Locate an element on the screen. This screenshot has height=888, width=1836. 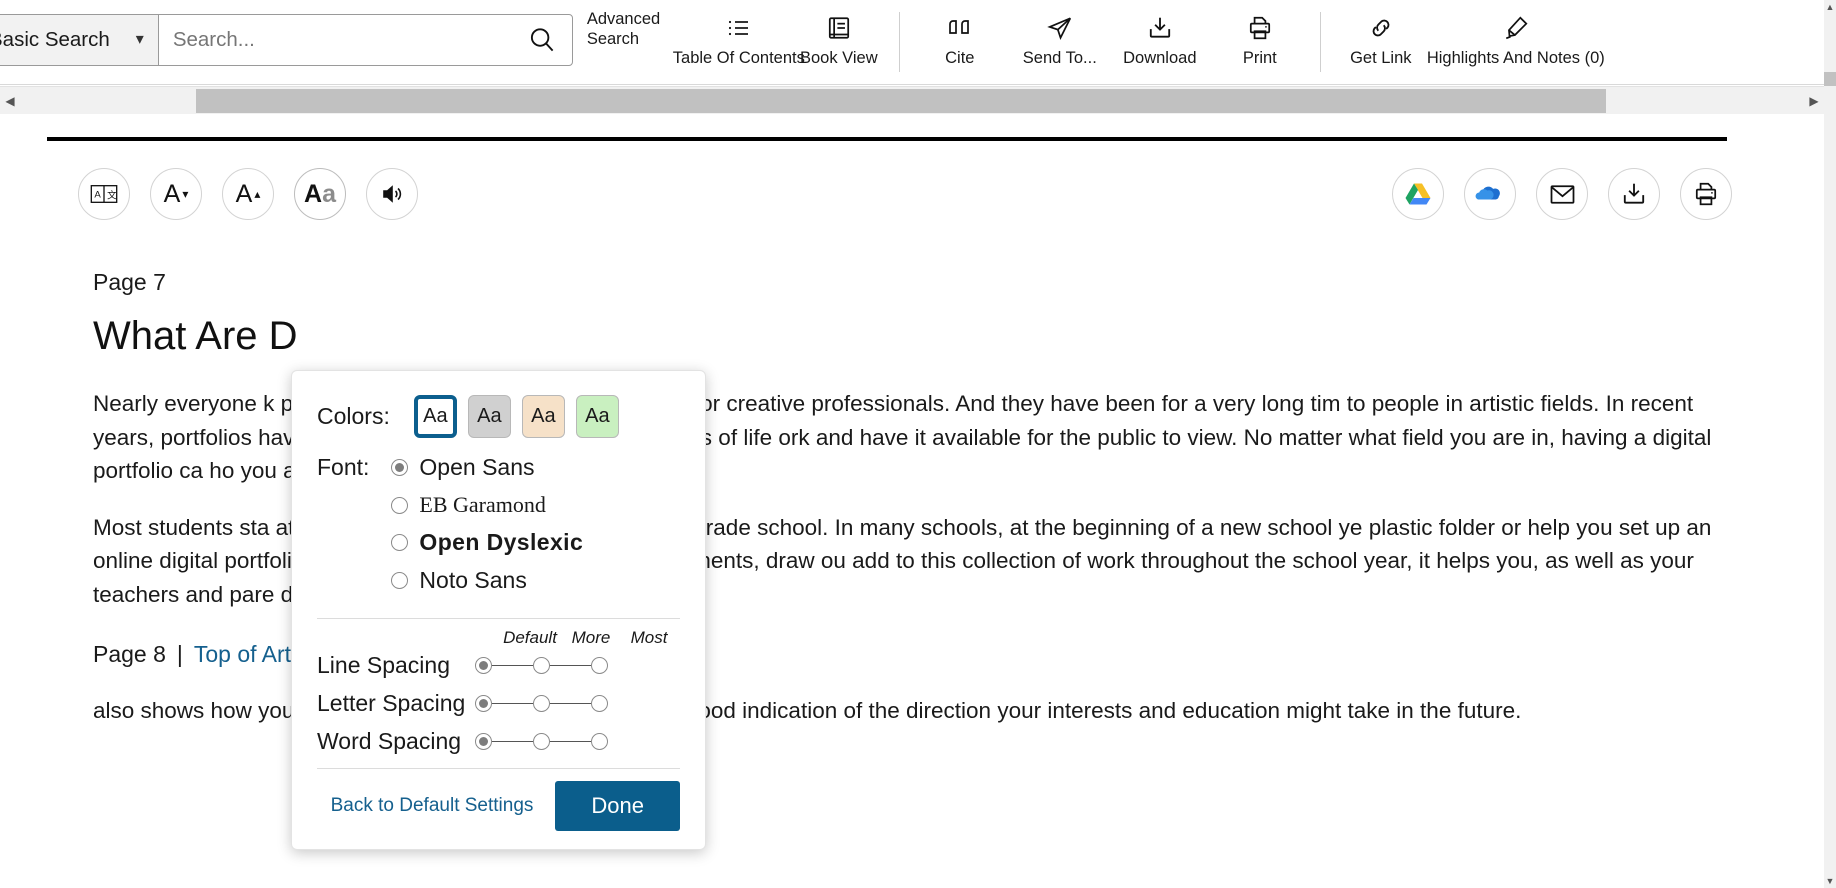
read-aloud-icon is located at coordinates (392, 194).